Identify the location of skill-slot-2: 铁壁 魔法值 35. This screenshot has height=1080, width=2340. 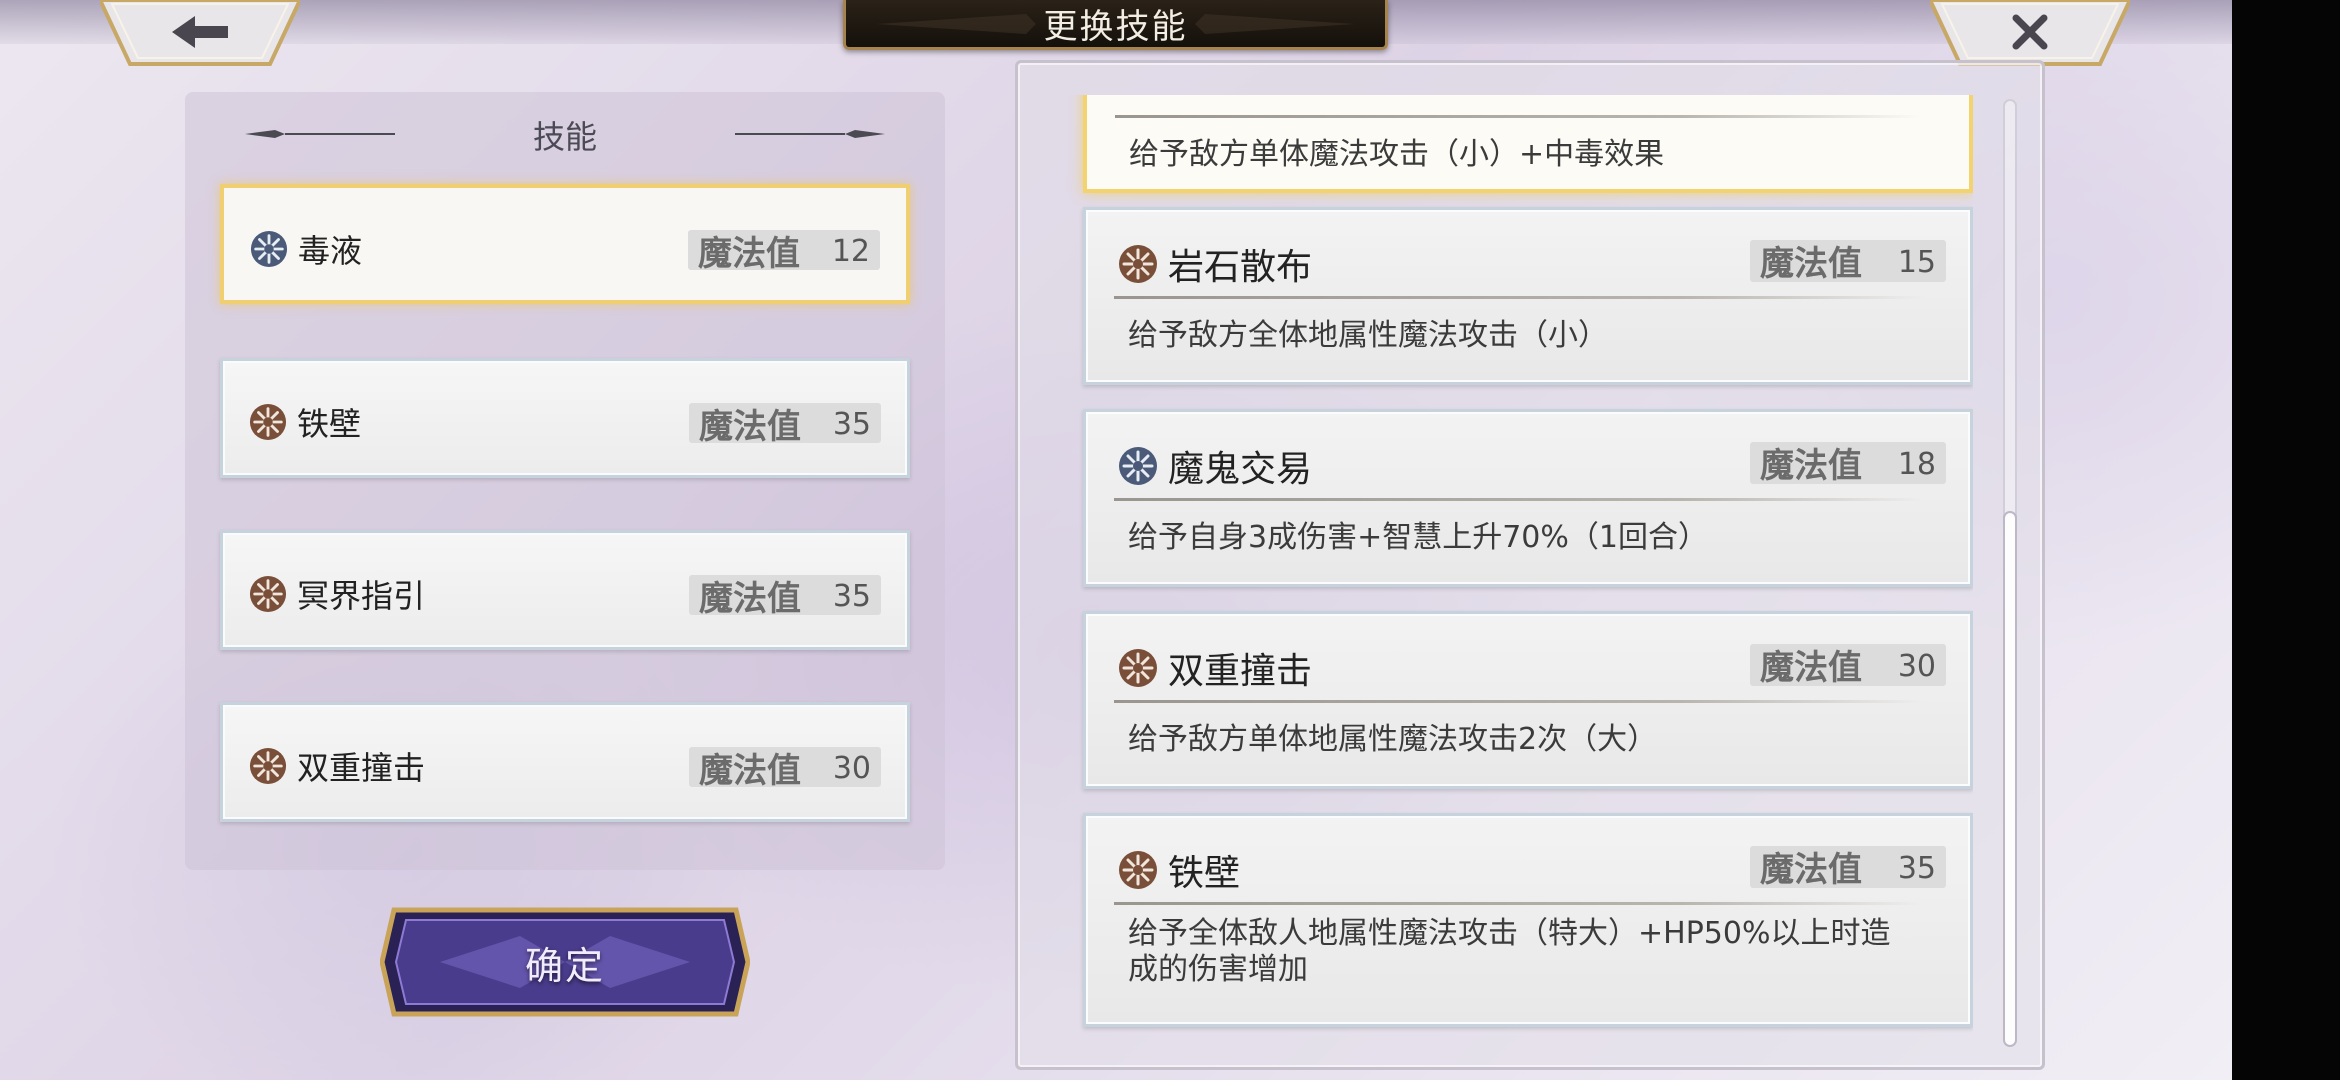
(565, 418).